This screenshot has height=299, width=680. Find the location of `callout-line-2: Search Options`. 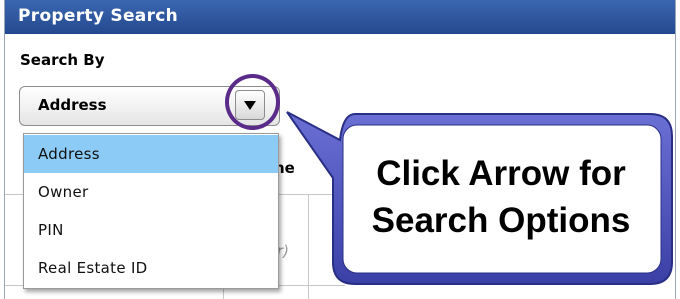

callout-line-2: Search Options is located at coordinates (501, 220).